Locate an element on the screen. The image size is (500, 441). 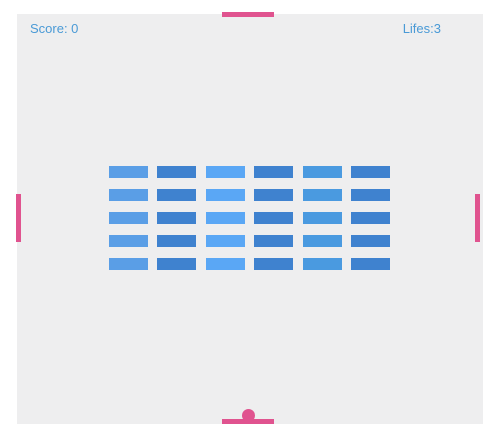
ball is located at coordinates (248, 415).